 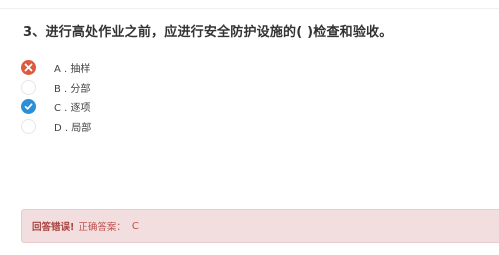 I want to click on option-b-label: B . 分部, so click(x=72, y=89).